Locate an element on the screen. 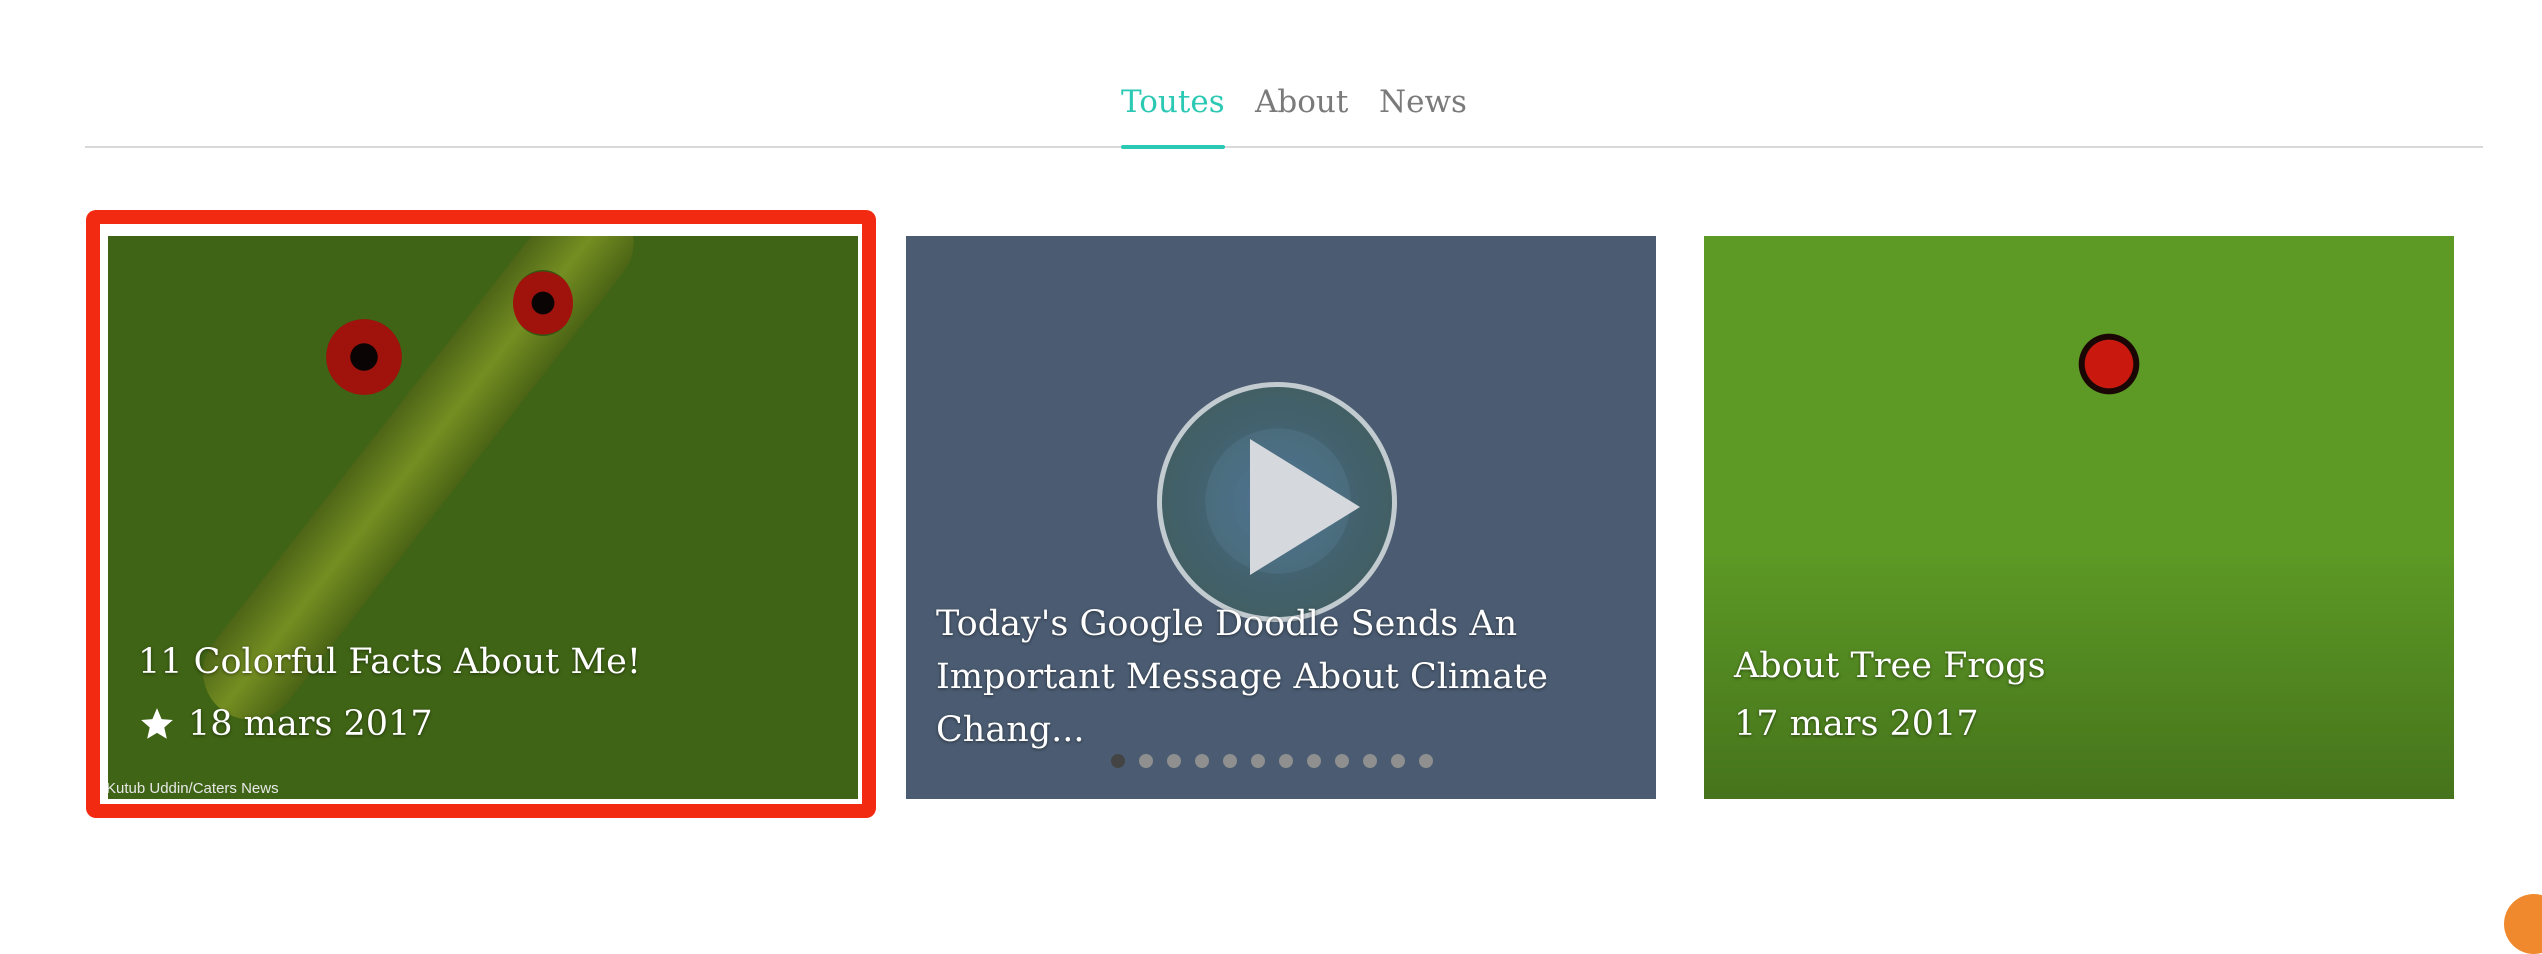 The width and height of the screenshot is (2542, 954). card-date: 18 mars 2017 is located at coordinates (310, 724).